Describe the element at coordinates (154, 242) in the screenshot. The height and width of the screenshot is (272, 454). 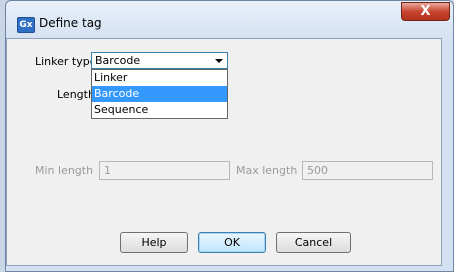
I see `help-button: Help` at that location.